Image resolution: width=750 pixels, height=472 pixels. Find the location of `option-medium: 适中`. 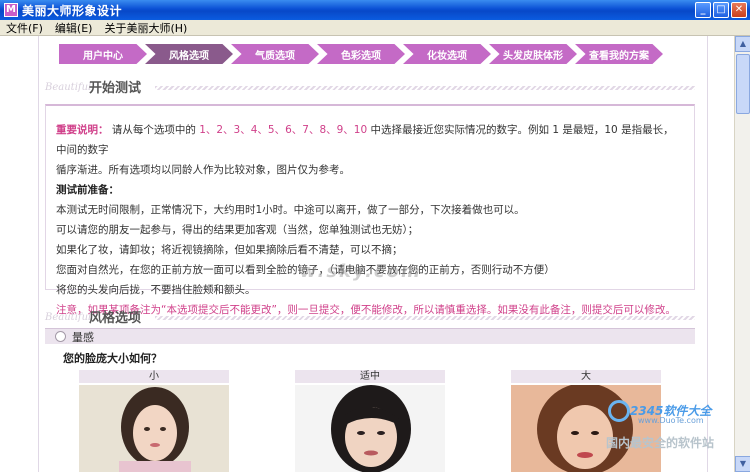

option-medium: 适中 is located at coordinates (370, 421).